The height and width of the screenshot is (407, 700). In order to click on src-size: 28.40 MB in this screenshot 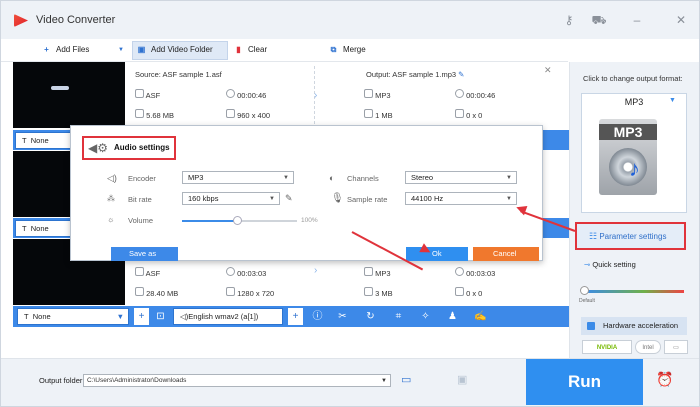, I will do `click(162, 293)`.